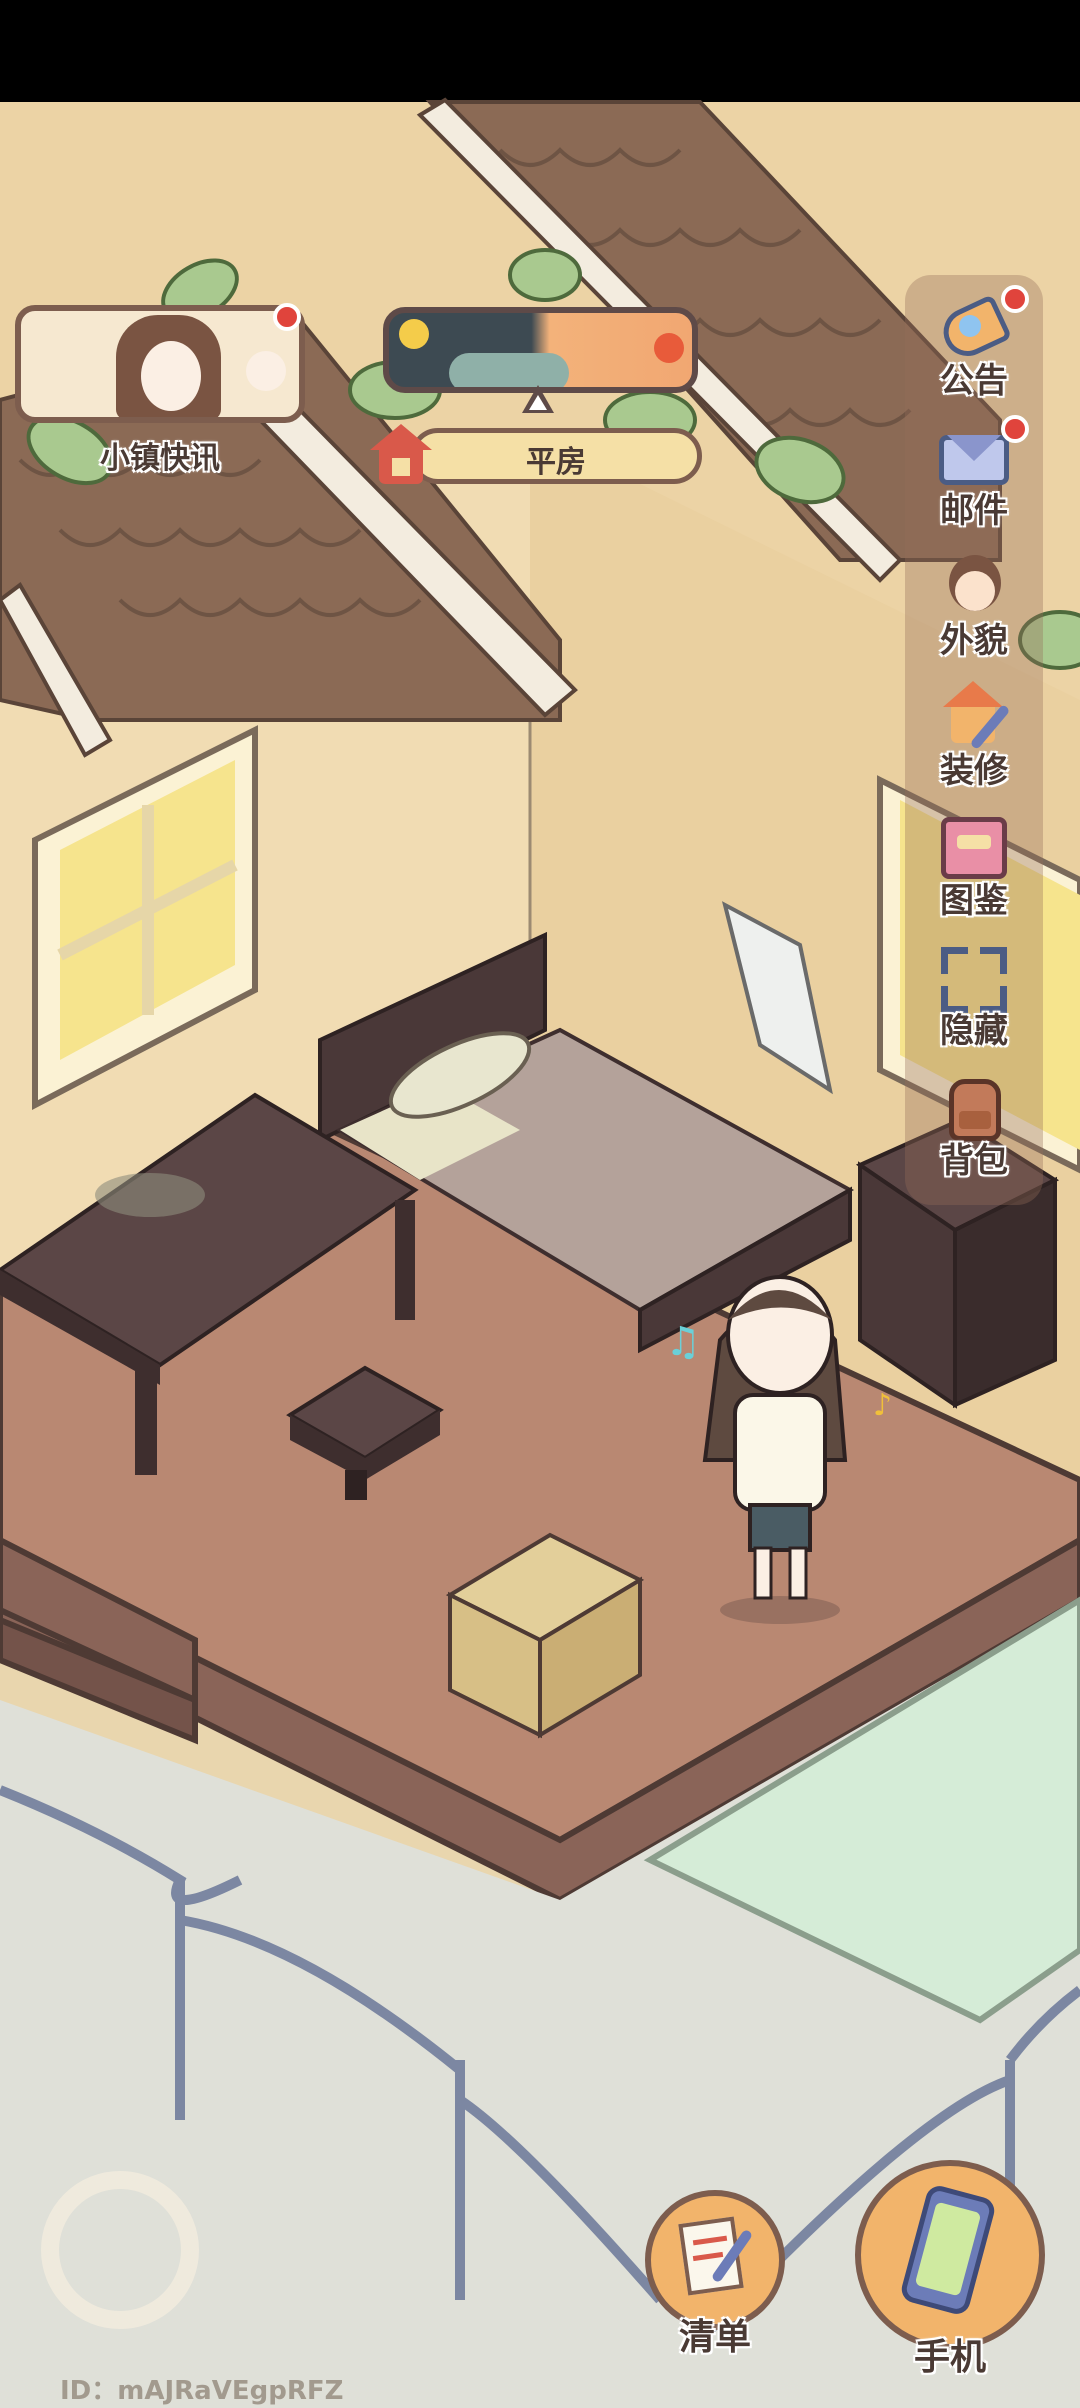 The width and height of the screenshot is (1080, 2408). Describe the element at coordinates (974, 609) in the screenshot. I see `sidebar-item-appearance: 外貌` at that location.